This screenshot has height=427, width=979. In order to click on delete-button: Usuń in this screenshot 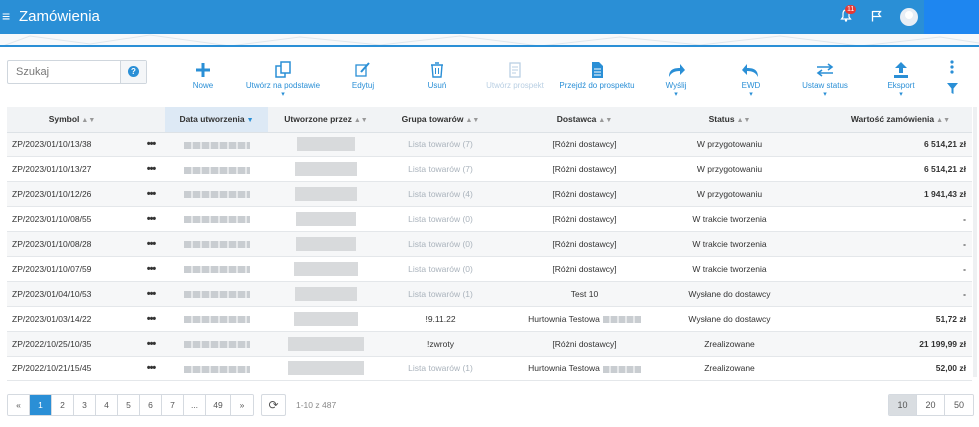, I will do `click(437, 75)`.